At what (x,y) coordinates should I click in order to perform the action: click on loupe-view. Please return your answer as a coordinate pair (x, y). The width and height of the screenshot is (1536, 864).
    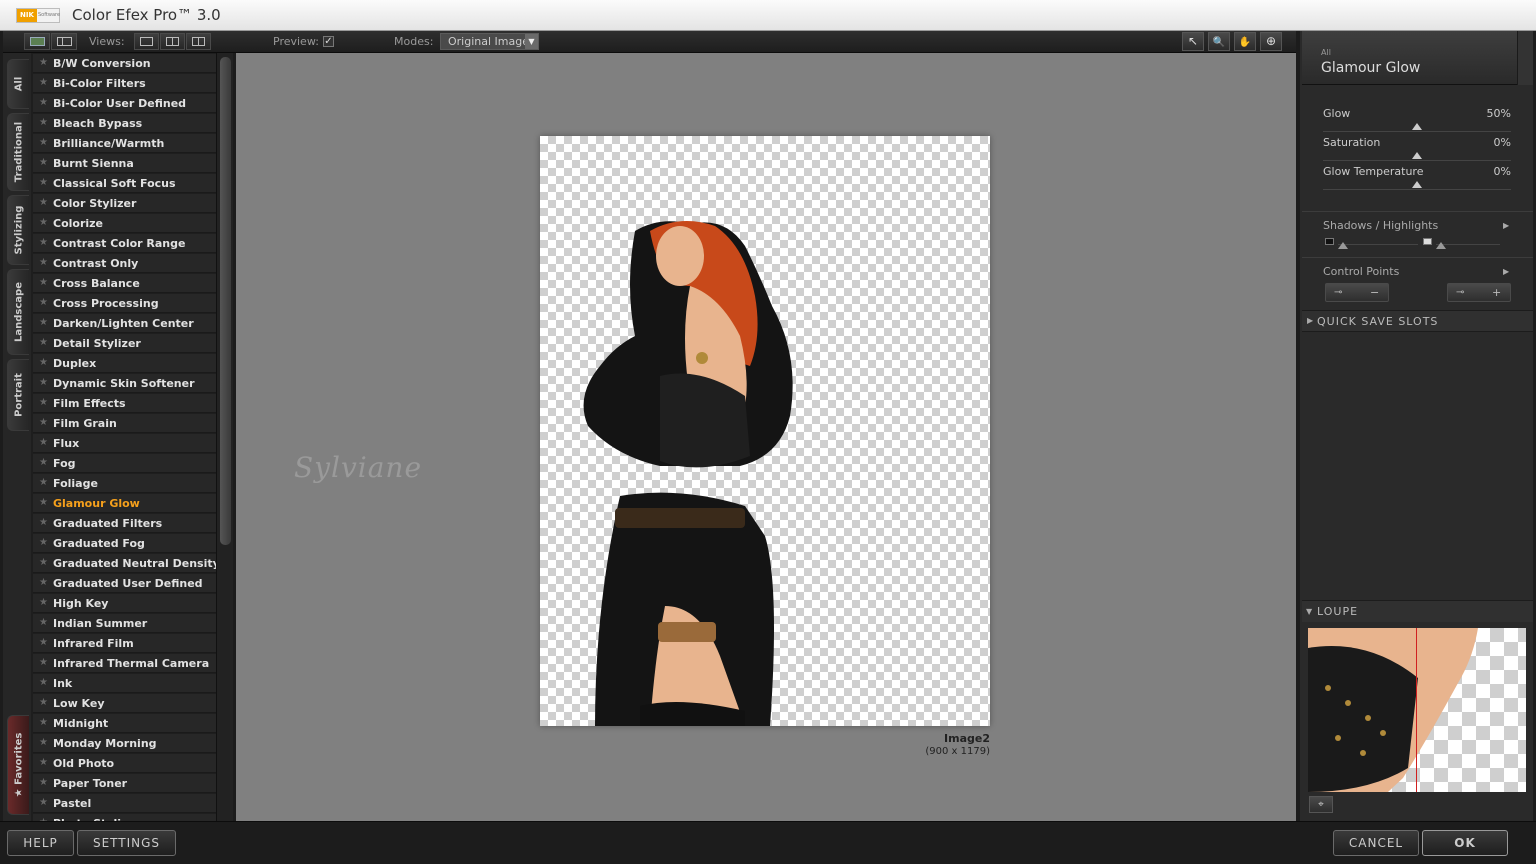
    Looking at the image, I should click on (1417, 710).